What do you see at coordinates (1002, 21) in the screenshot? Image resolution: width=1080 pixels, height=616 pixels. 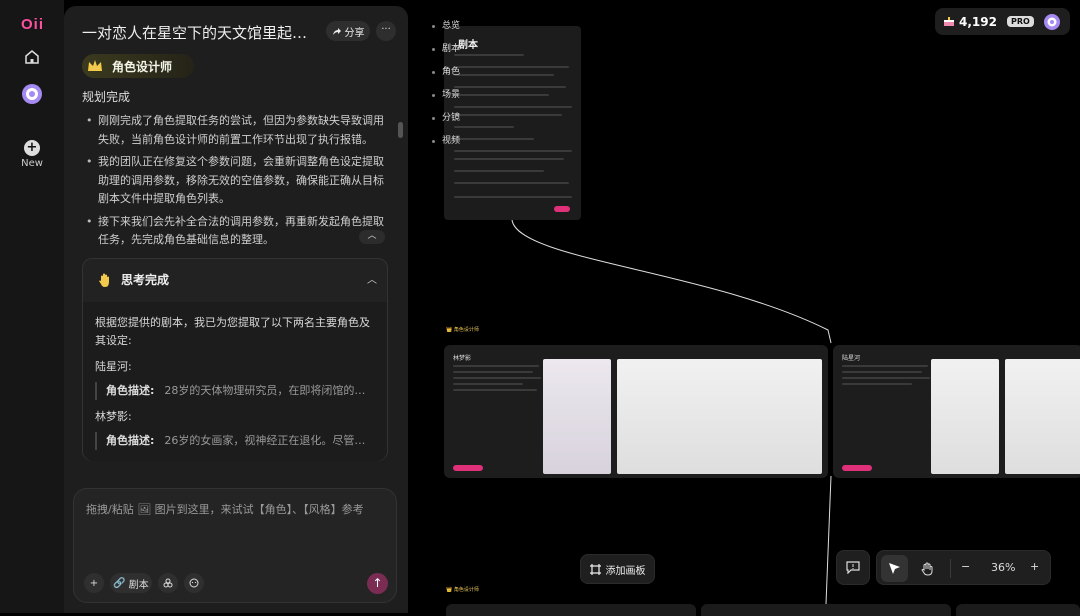 I see `credits-display: 4,192 PRO` at bounding box center [1002, 21].